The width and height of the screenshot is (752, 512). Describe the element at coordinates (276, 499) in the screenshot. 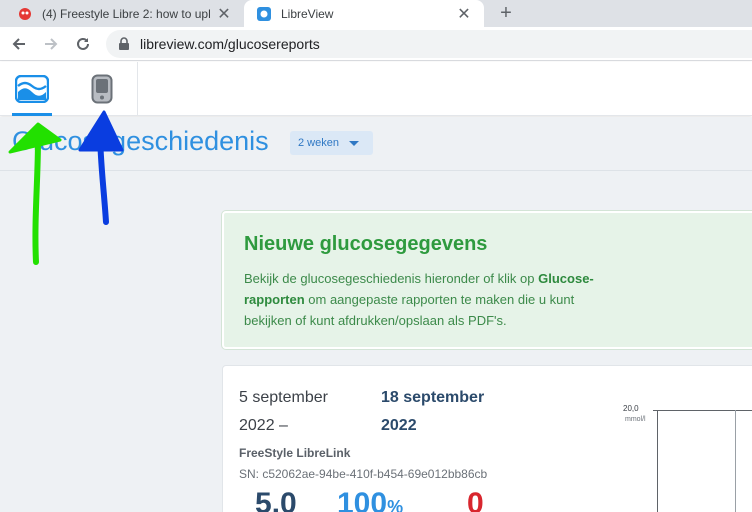

I see `stat-average: 5,0` at that location.